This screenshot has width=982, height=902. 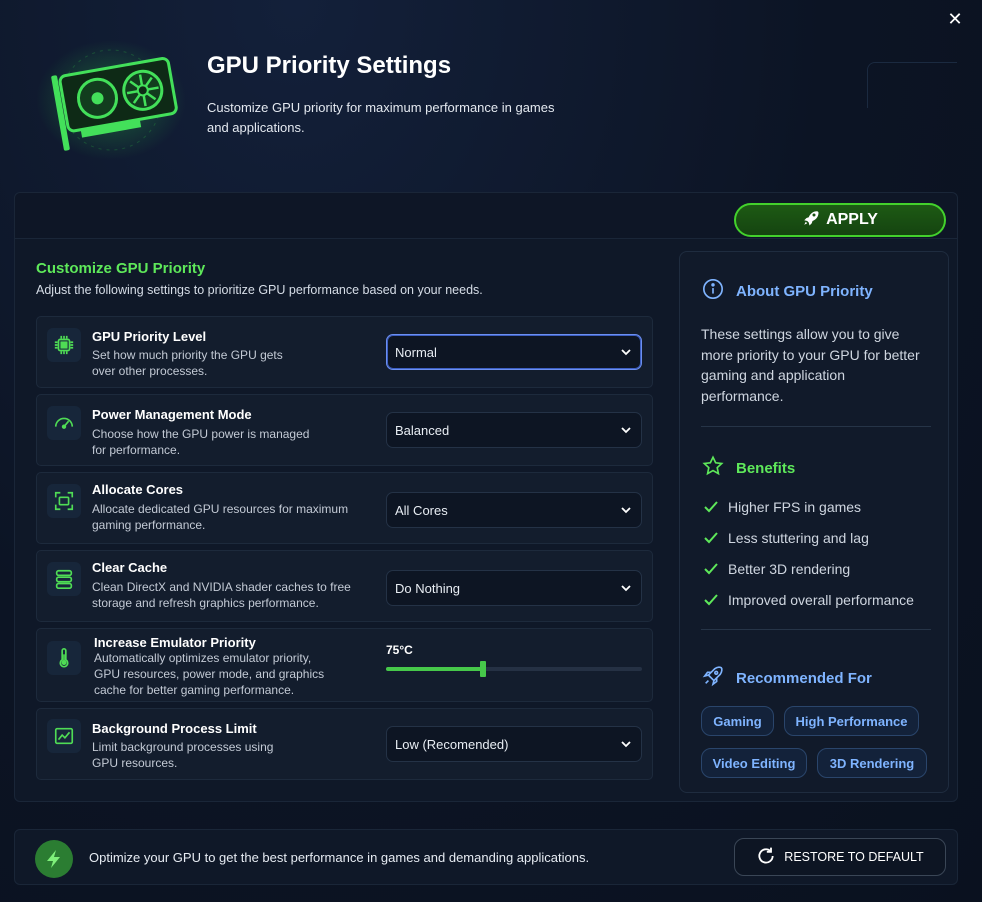 I want to click on background-limit-select: Low (Recomended), so click(x=514, y=744).